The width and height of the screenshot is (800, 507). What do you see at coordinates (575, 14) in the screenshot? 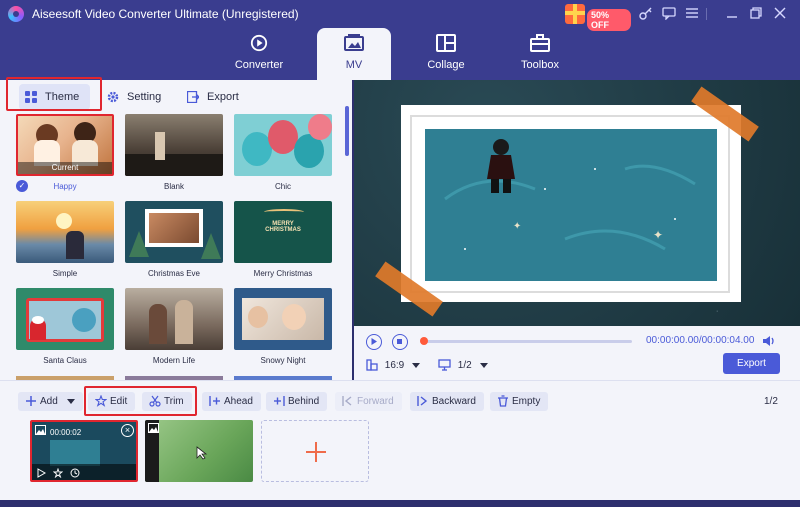
I see `gift-icon` at bounding box center [575, 14].